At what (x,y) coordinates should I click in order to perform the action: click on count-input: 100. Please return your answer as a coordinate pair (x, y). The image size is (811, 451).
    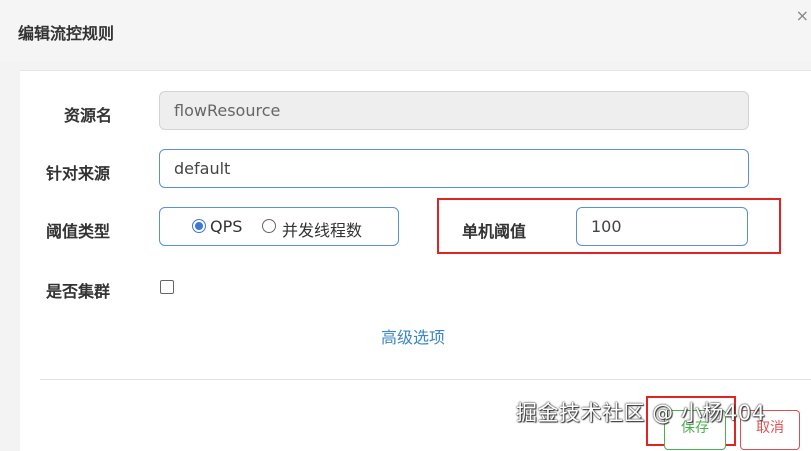
    Looking at the image, I should click on (662, 226).